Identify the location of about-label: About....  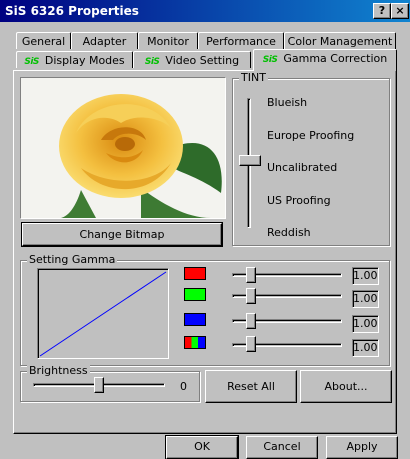
(346, 386).